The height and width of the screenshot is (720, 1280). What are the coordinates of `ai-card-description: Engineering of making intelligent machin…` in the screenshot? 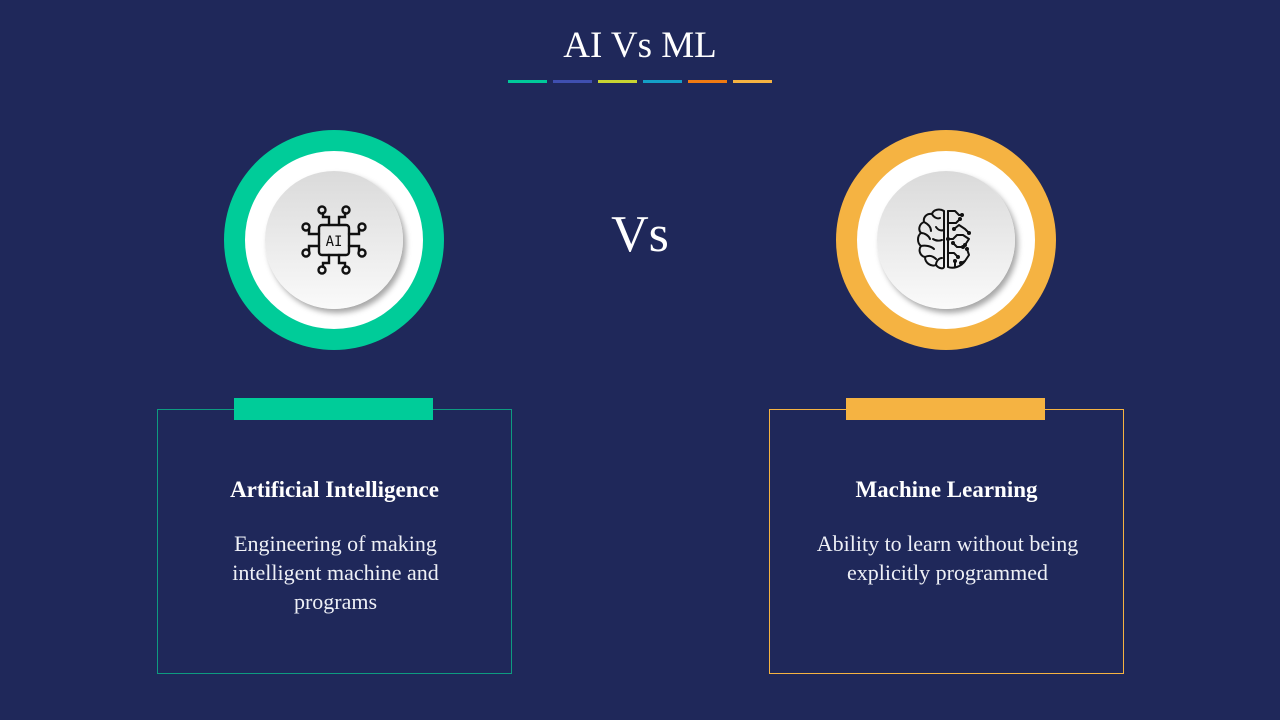 It's located at (335, 572).